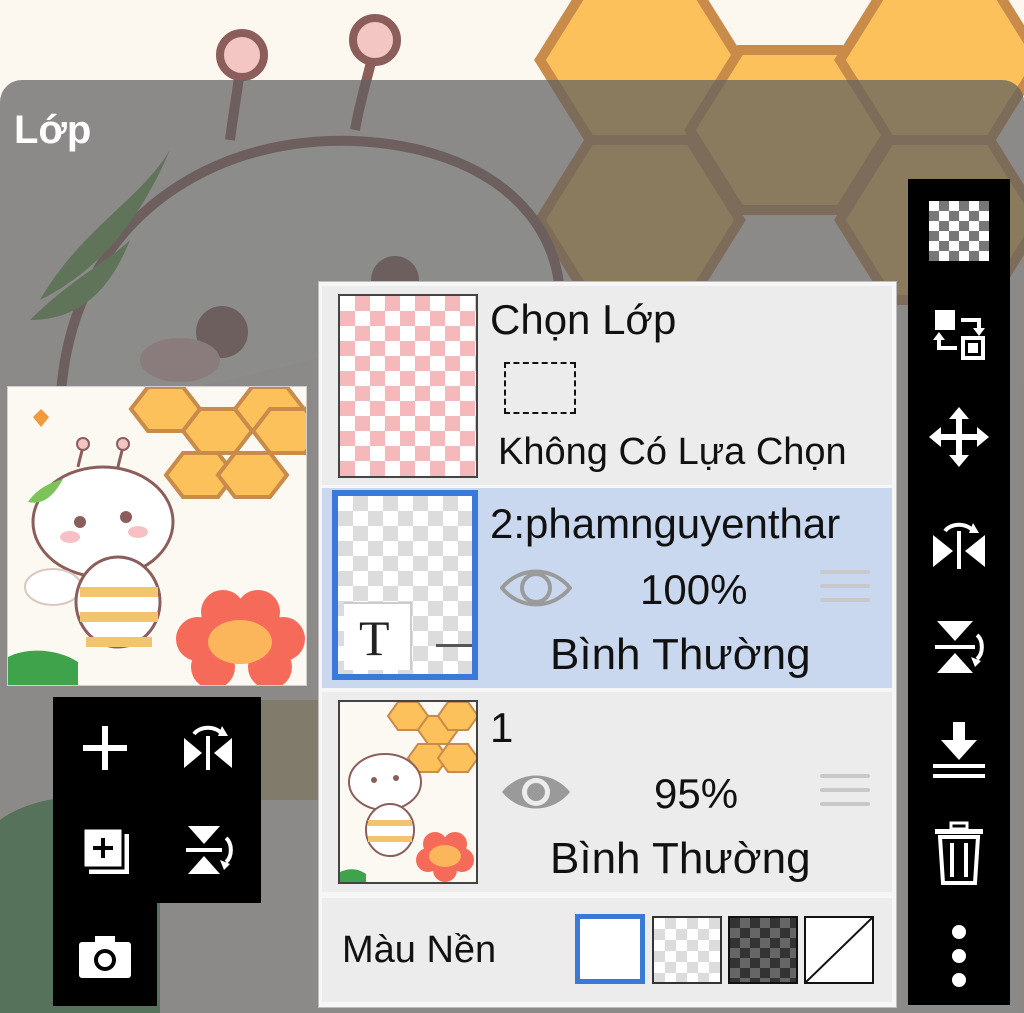  I want to click on delete-layer-button, so click(959, 853).